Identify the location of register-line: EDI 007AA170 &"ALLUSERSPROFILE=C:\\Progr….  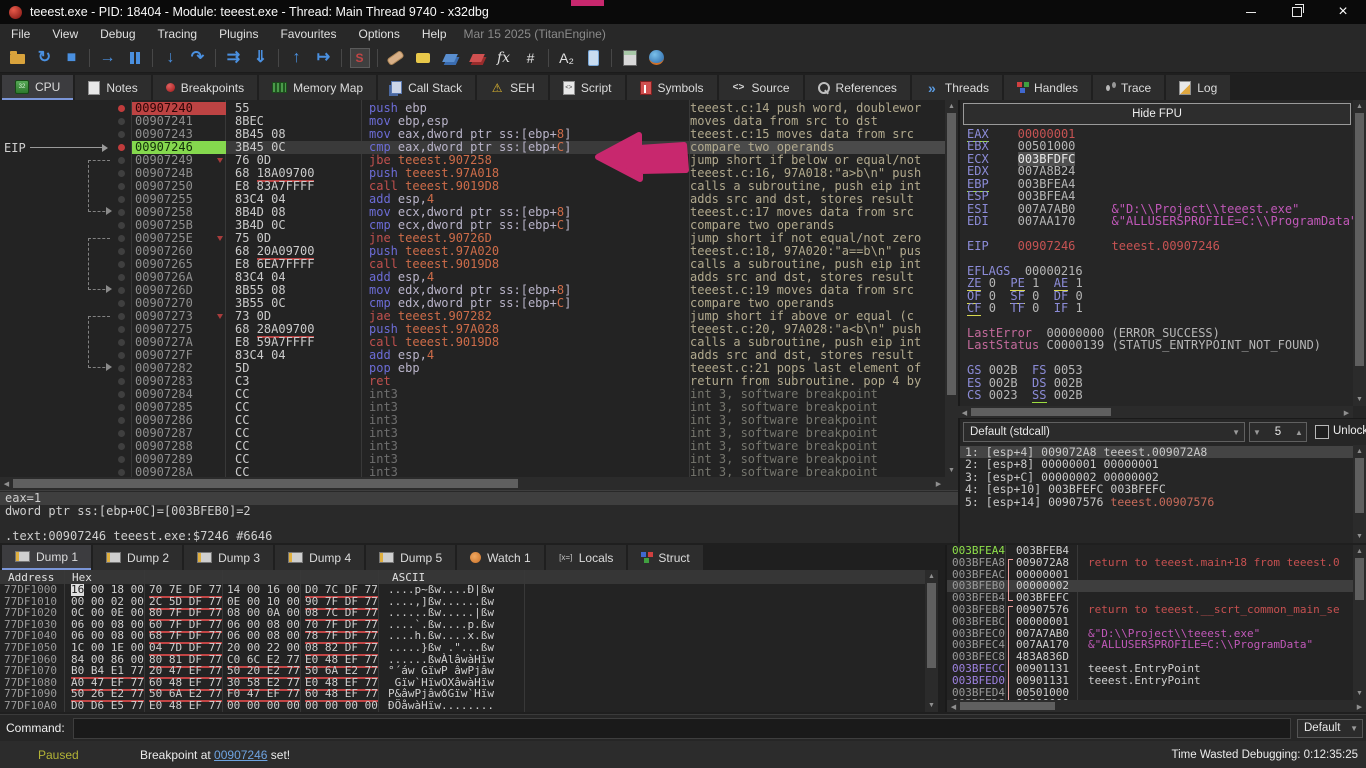
(1162, 221).